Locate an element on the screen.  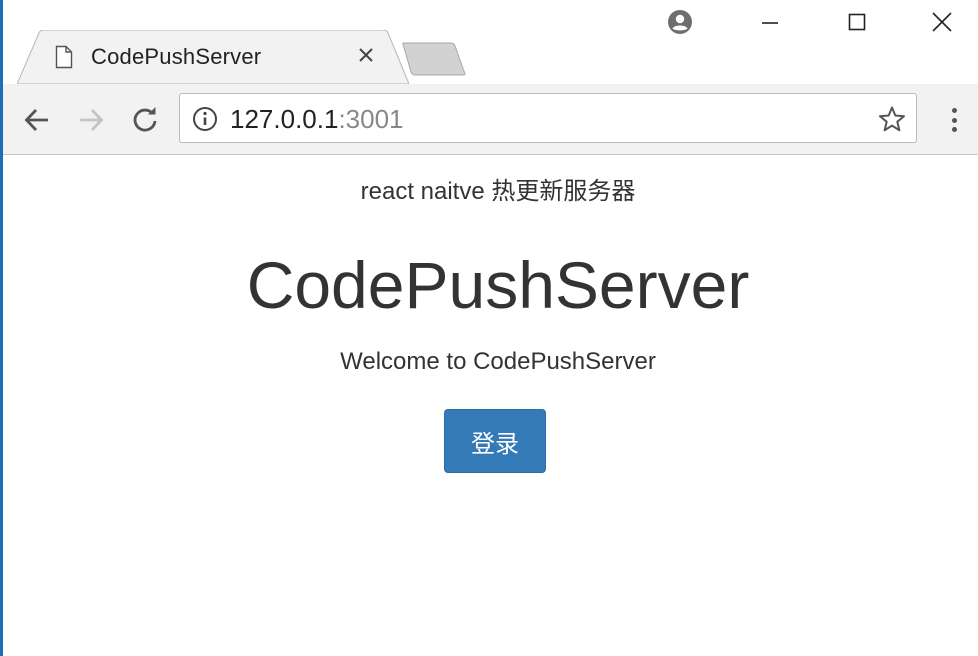
minimize-icon is located at coordinates (770, 23).